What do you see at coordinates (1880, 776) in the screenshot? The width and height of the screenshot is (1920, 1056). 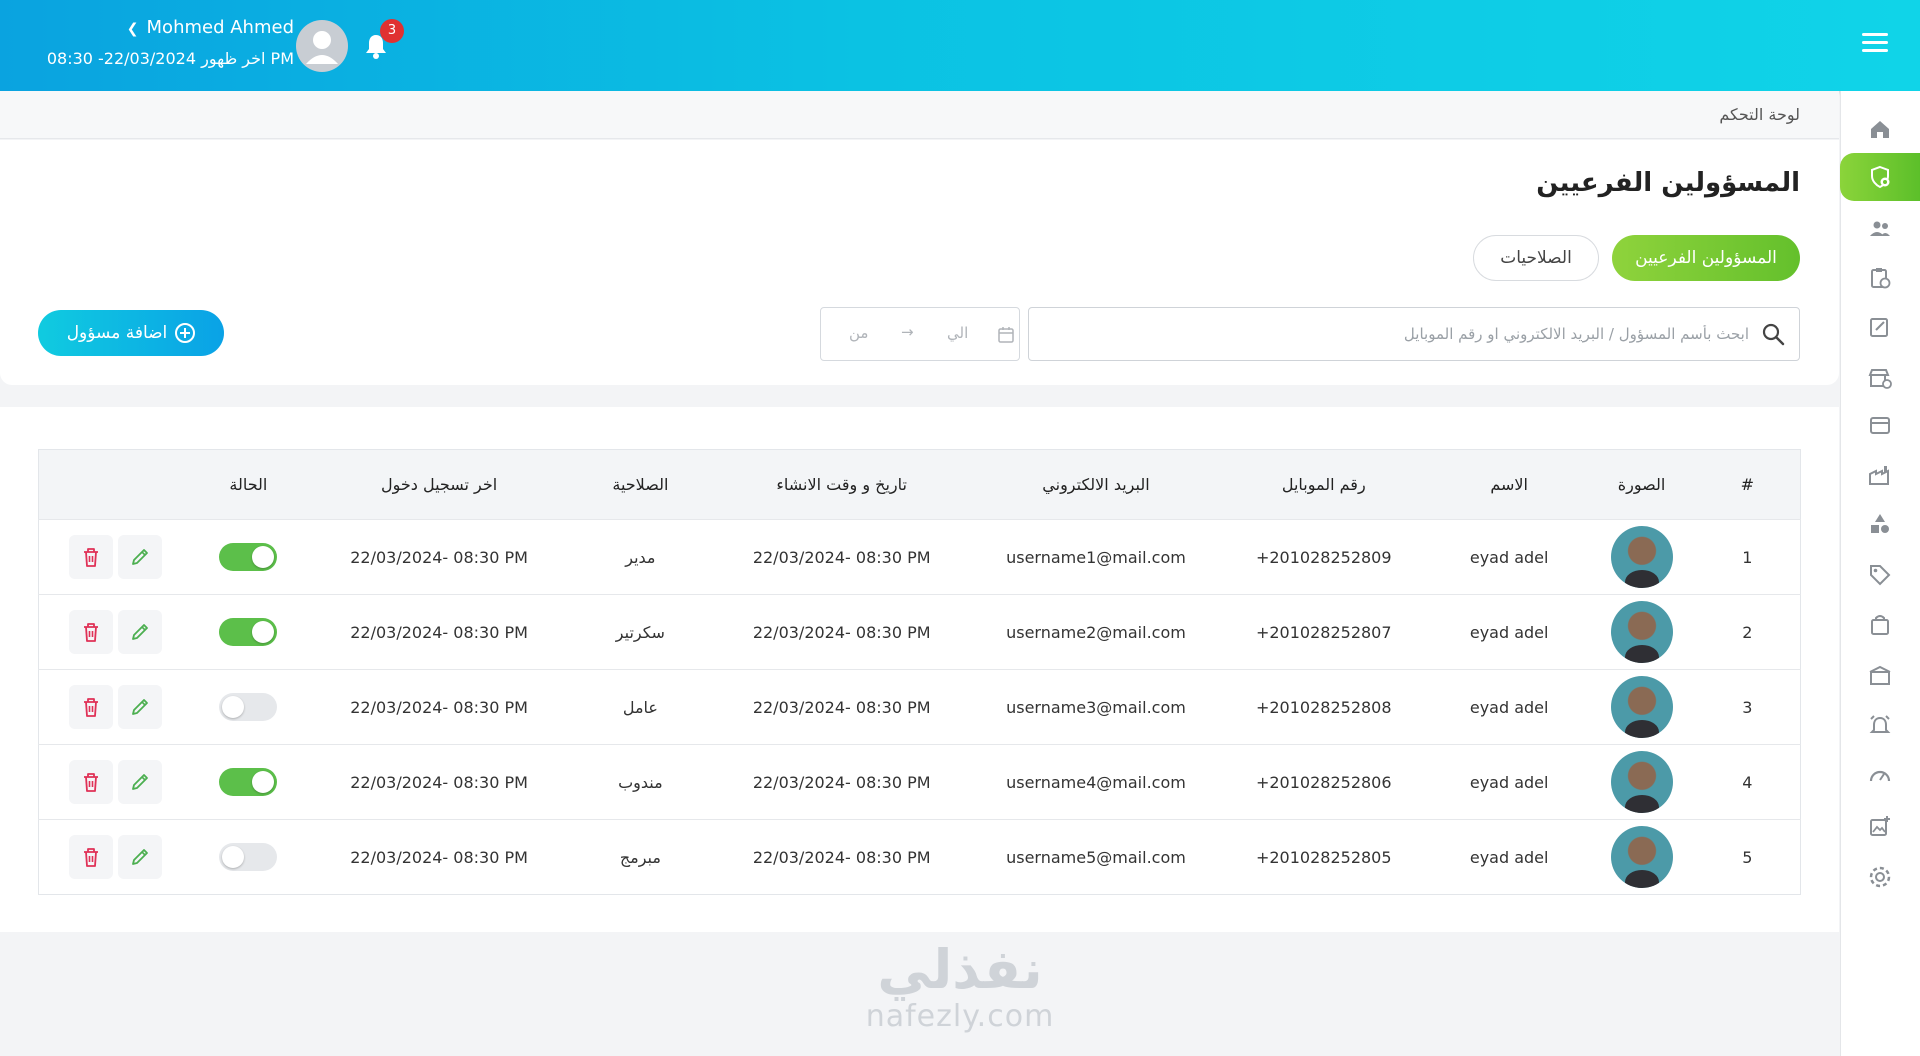 I see `sidebar-item-speedometer` at bounding box center [1880, 776].